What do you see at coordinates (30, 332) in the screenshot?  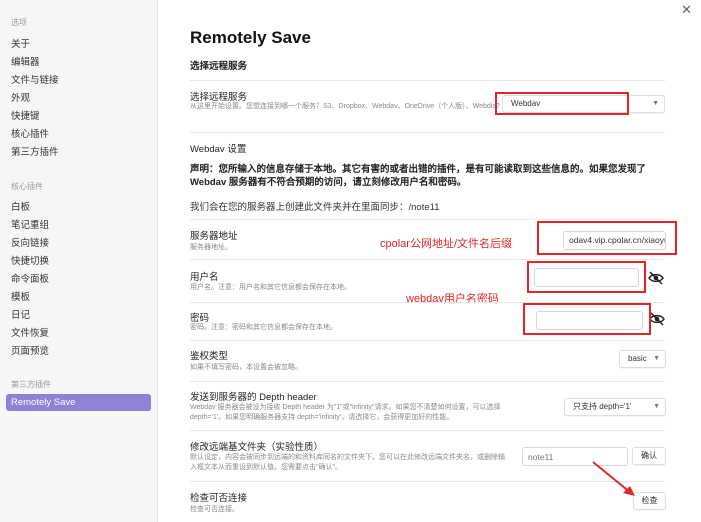 I see `sidebar-item-file-recovery: 文件恢复` at bounding box center [30, 332].